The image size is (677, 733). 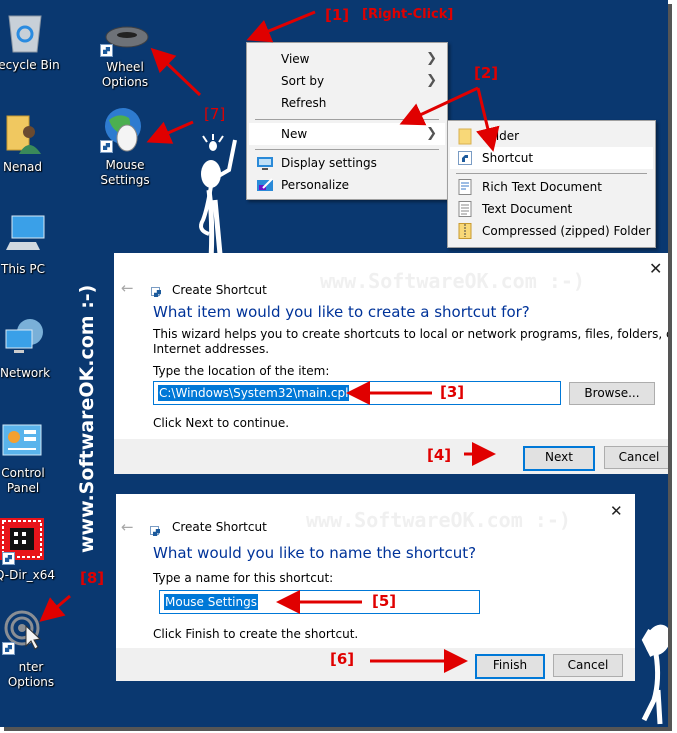 What do you see at coordinates (408, 14) in the screenshot?
I see `annotation-right-click: [Right-Click]` at bounding box center [408, 14].